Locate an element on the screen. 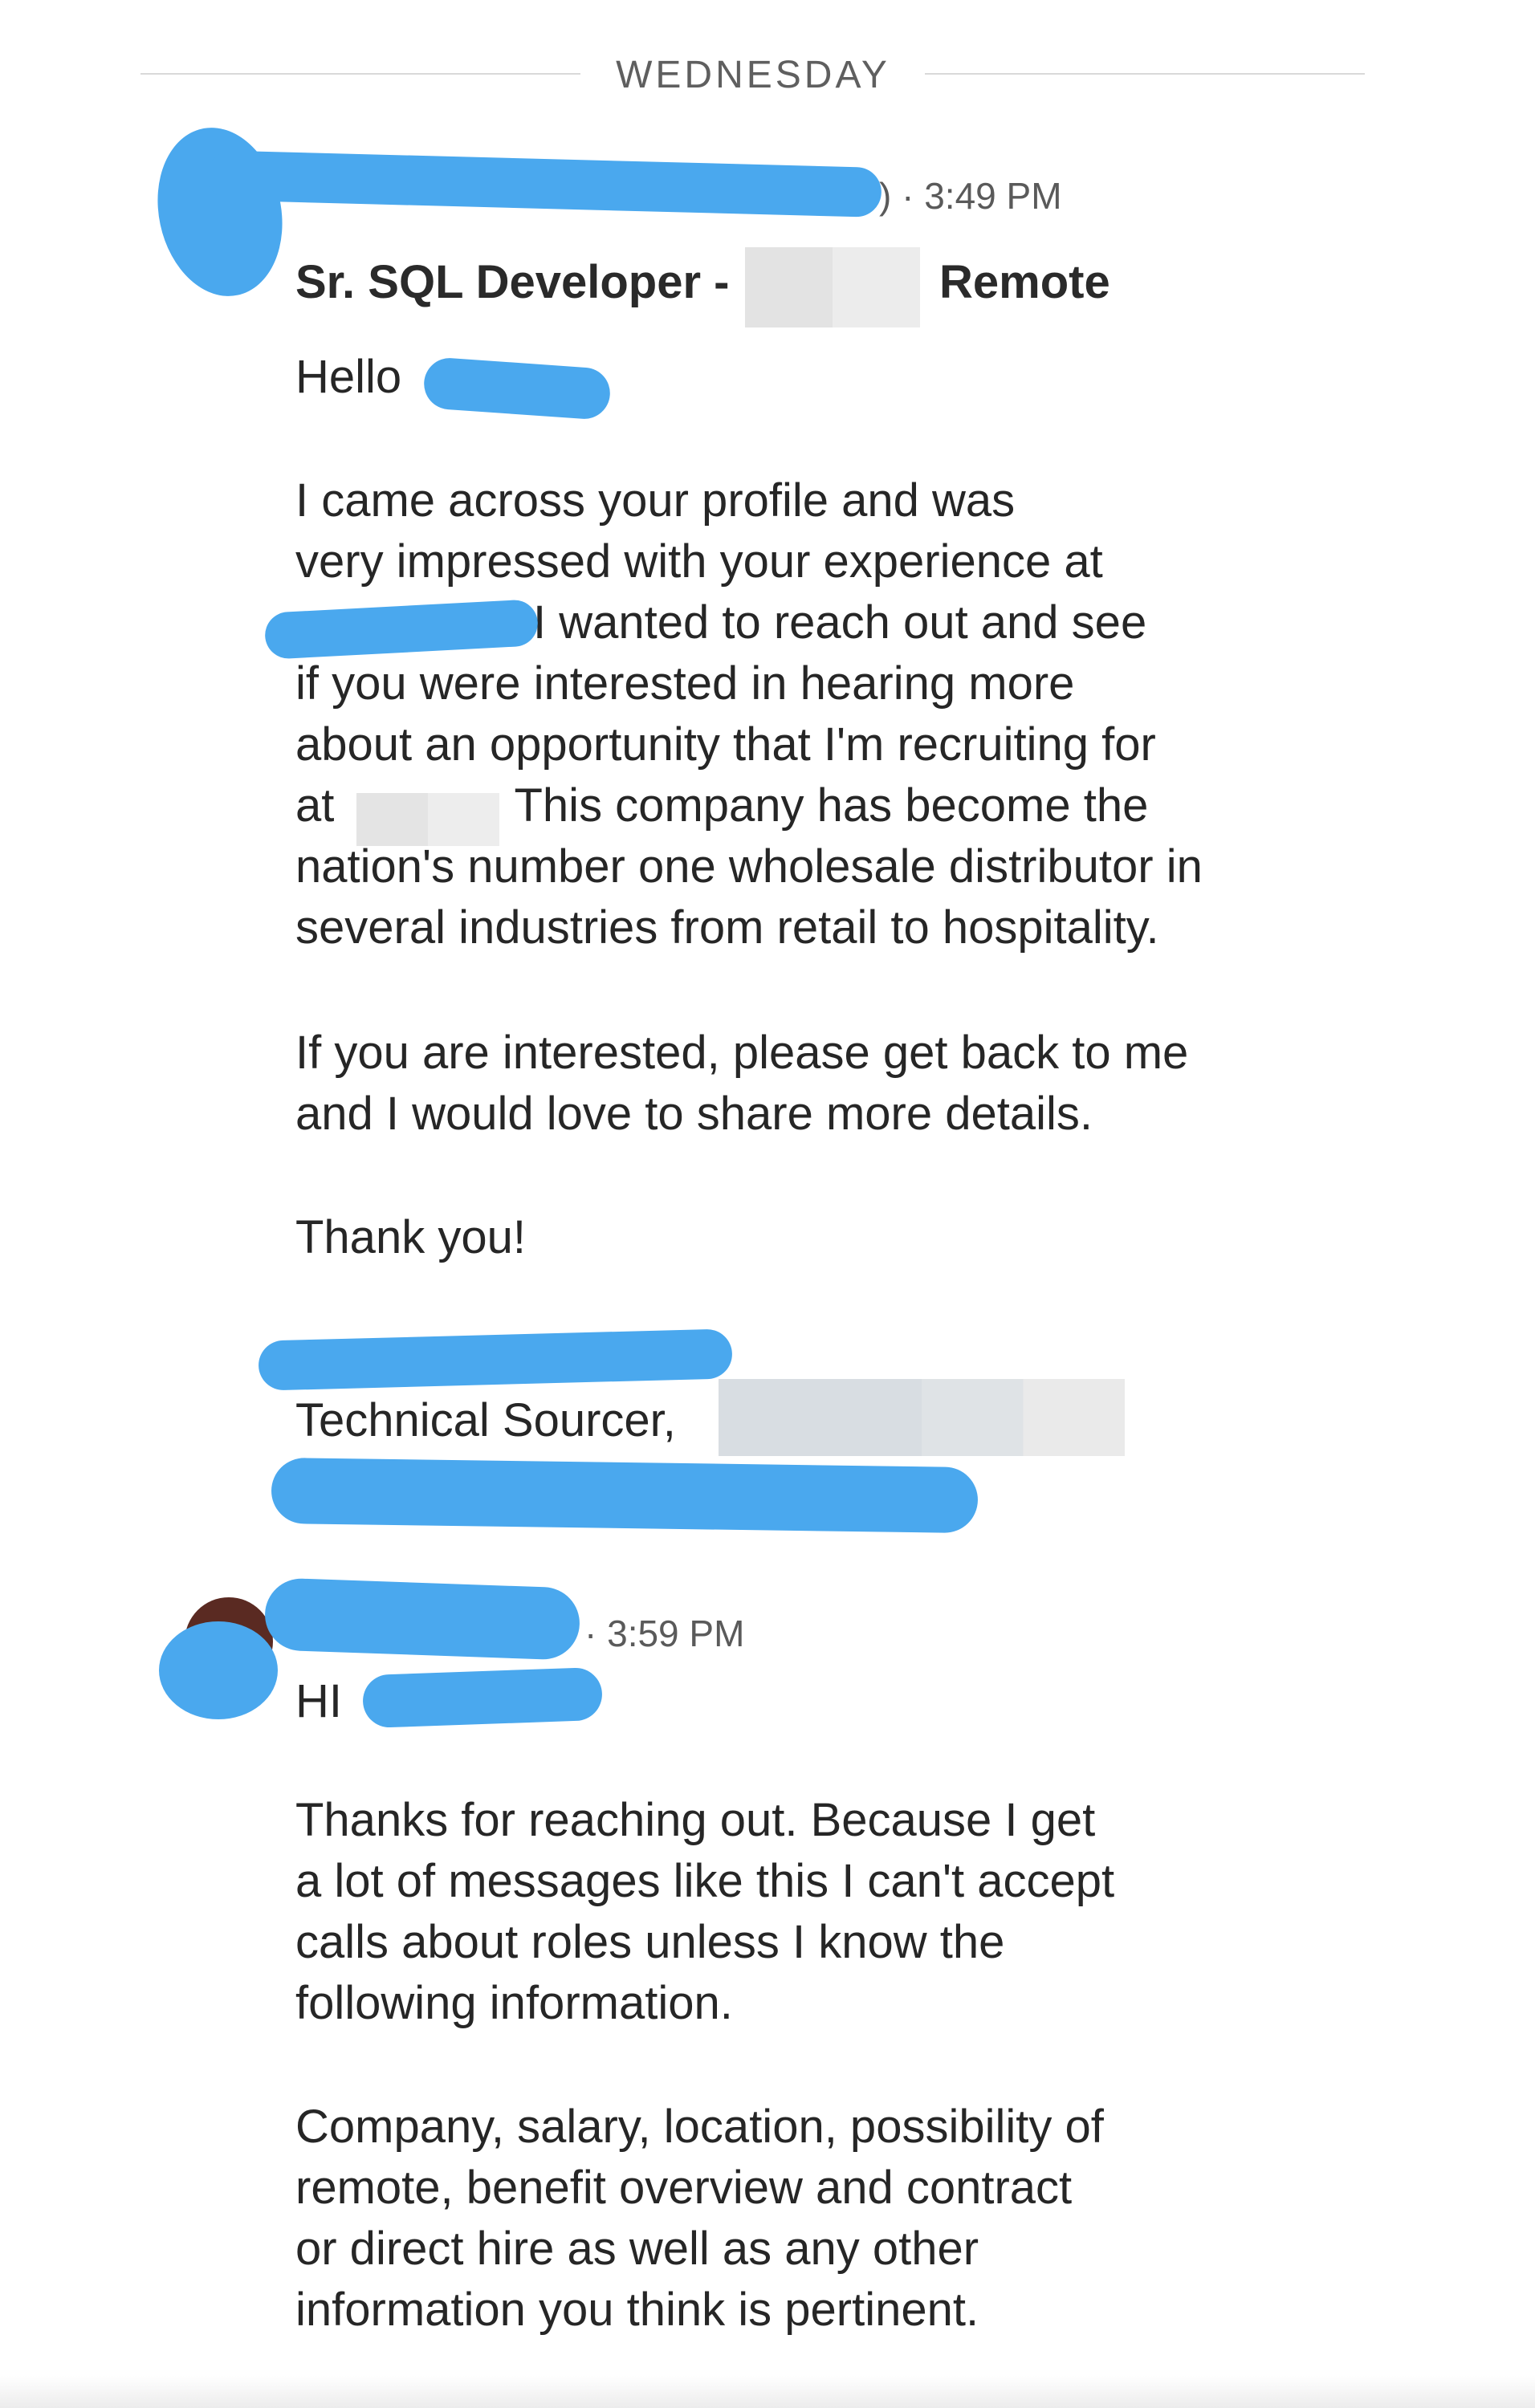 This screenshot has width=1535, height=2408. message-1-subject: Sr. SQL Developer - is located at coordinates (512, 282).